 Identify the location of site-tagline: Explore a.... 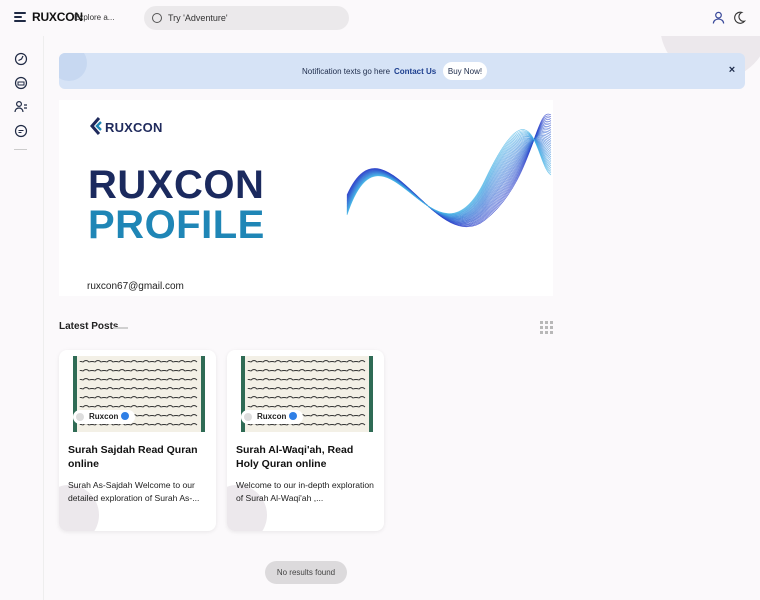
(94, 17).